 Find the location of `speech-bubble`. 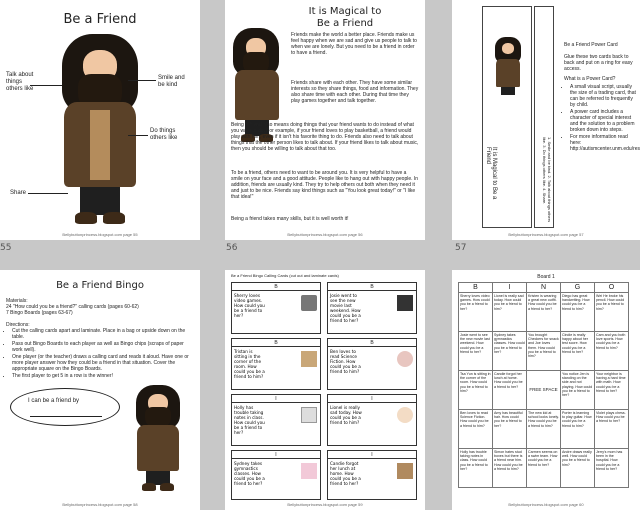

speech-bubble is located at coordinates (65, 407).